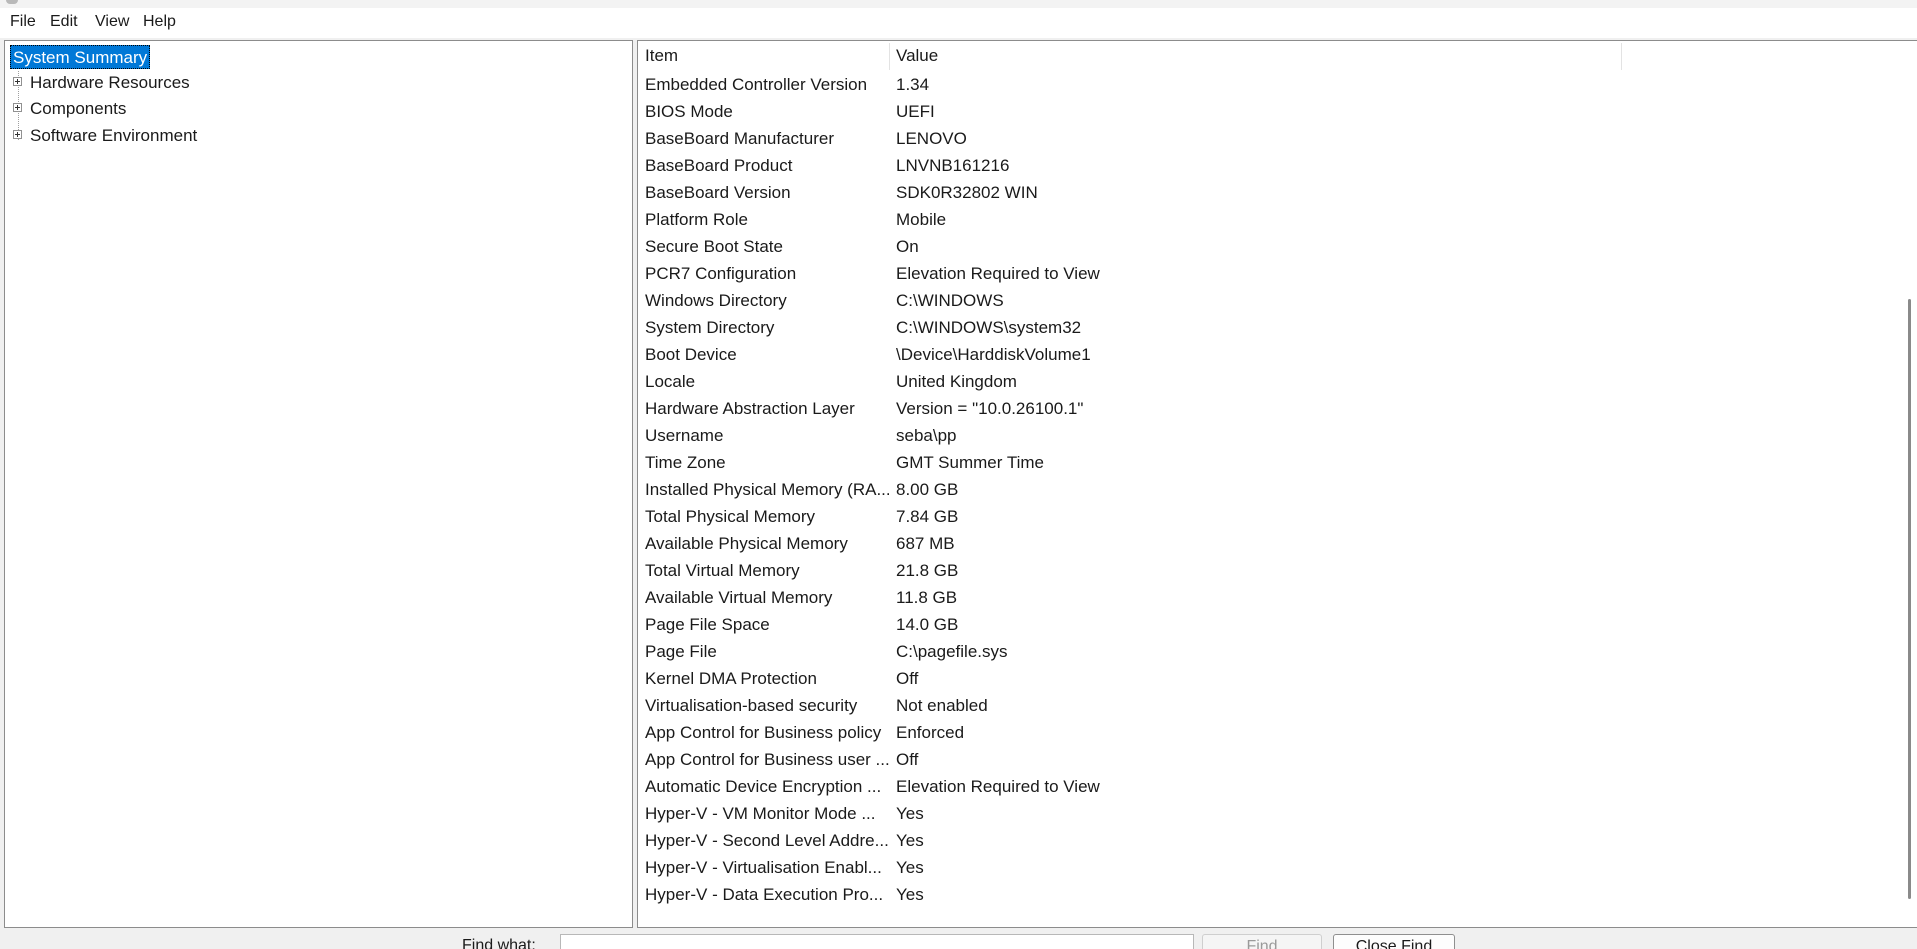 The width and height of the screenshot is (1917, 949). I want to click on table-row: Hyper-V - Second Level Addre... Yes, so click(1268, 840).